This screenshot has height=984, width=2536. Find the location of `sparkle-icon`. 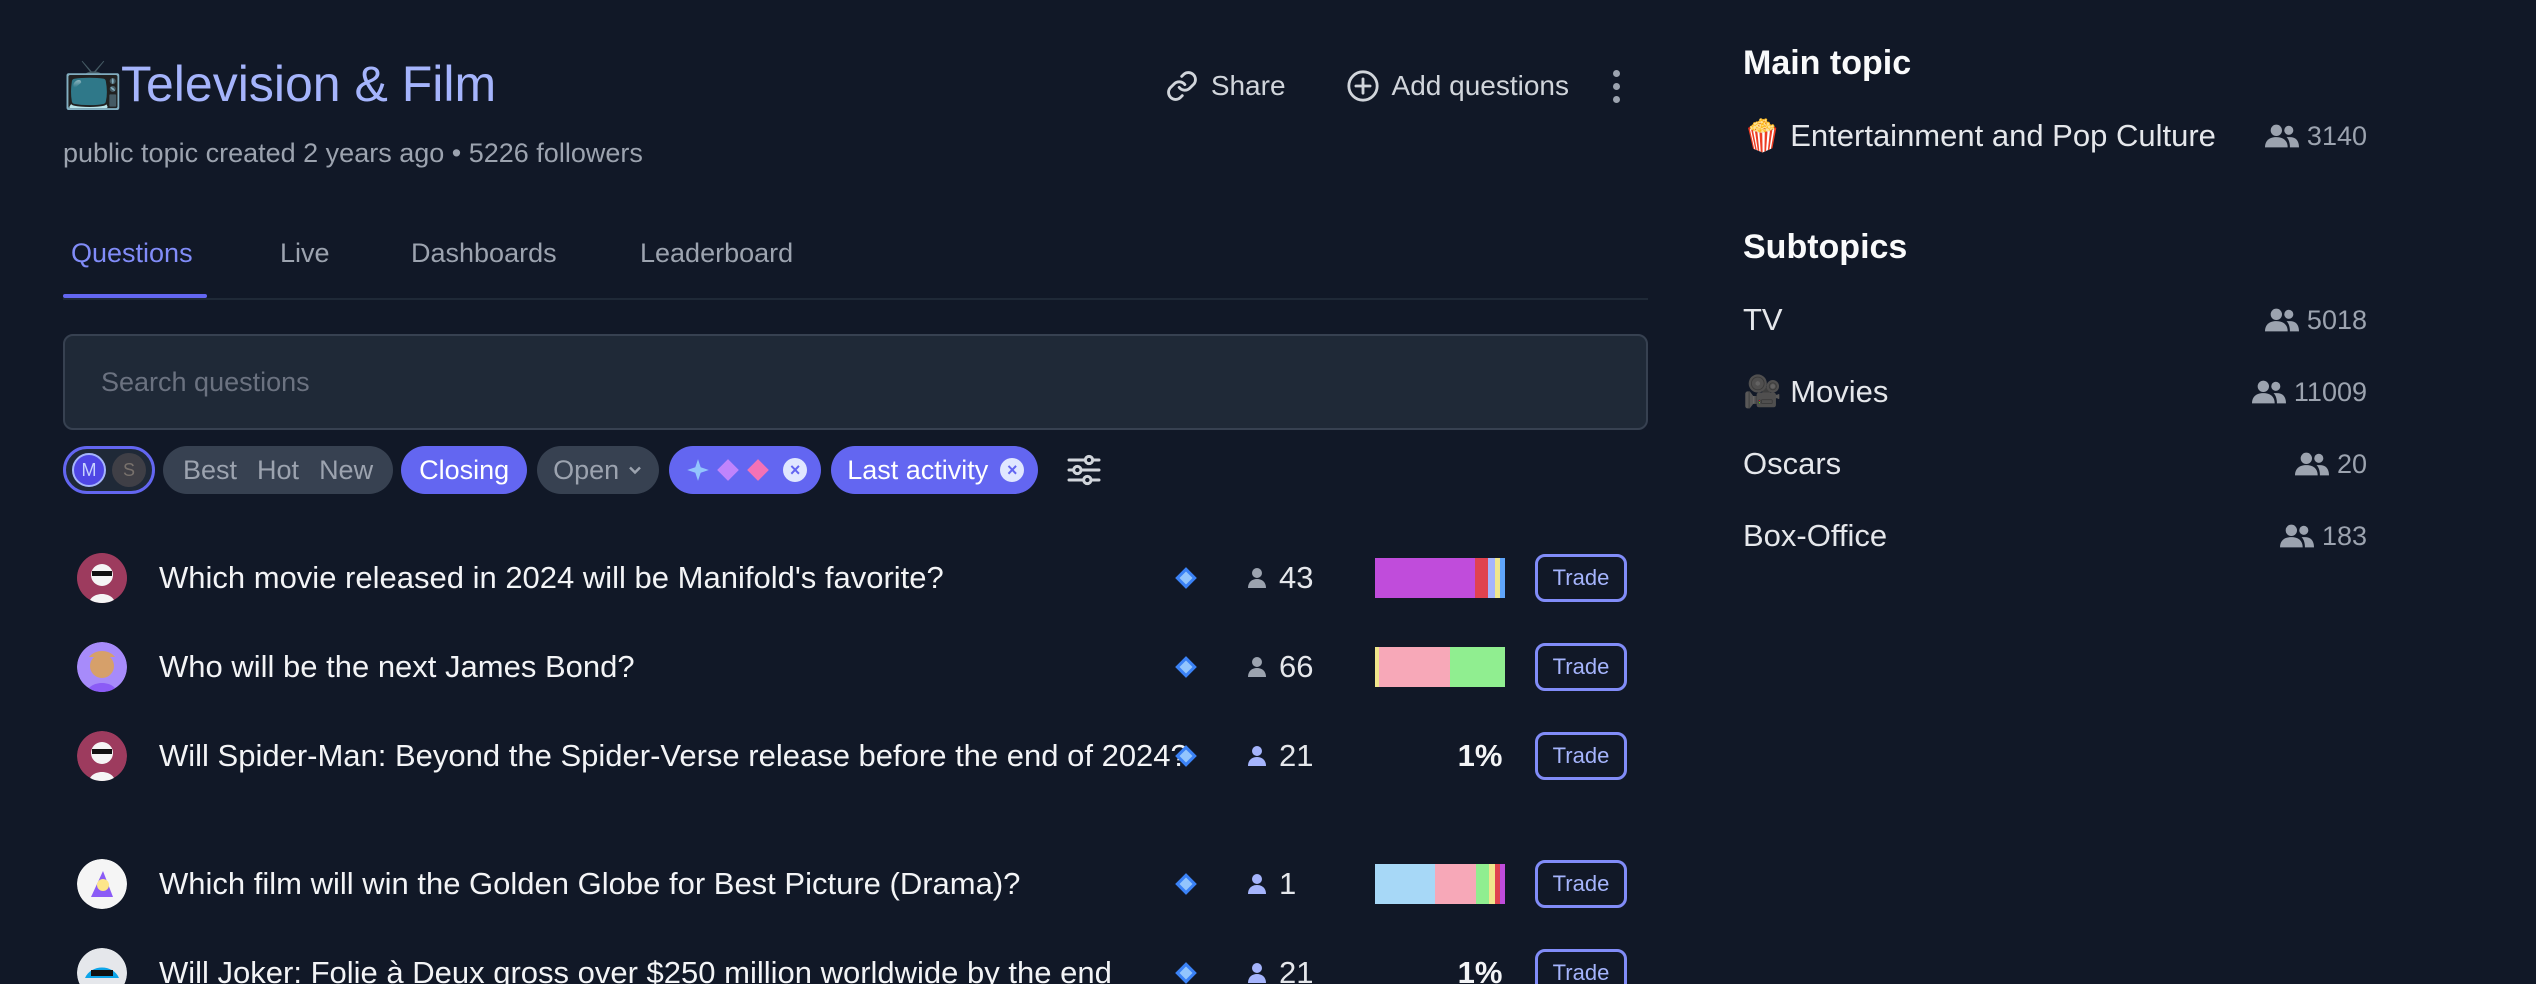

sparkle-icon is located at coordinates (698, 470).